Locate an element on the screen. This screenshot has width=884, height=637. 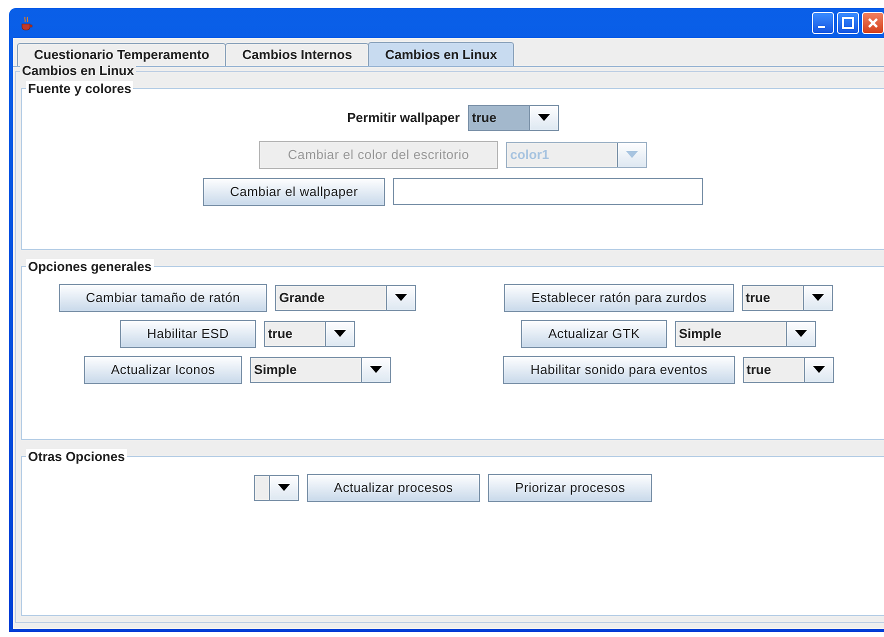
minimize-icon is located at coordinates (821, 27).